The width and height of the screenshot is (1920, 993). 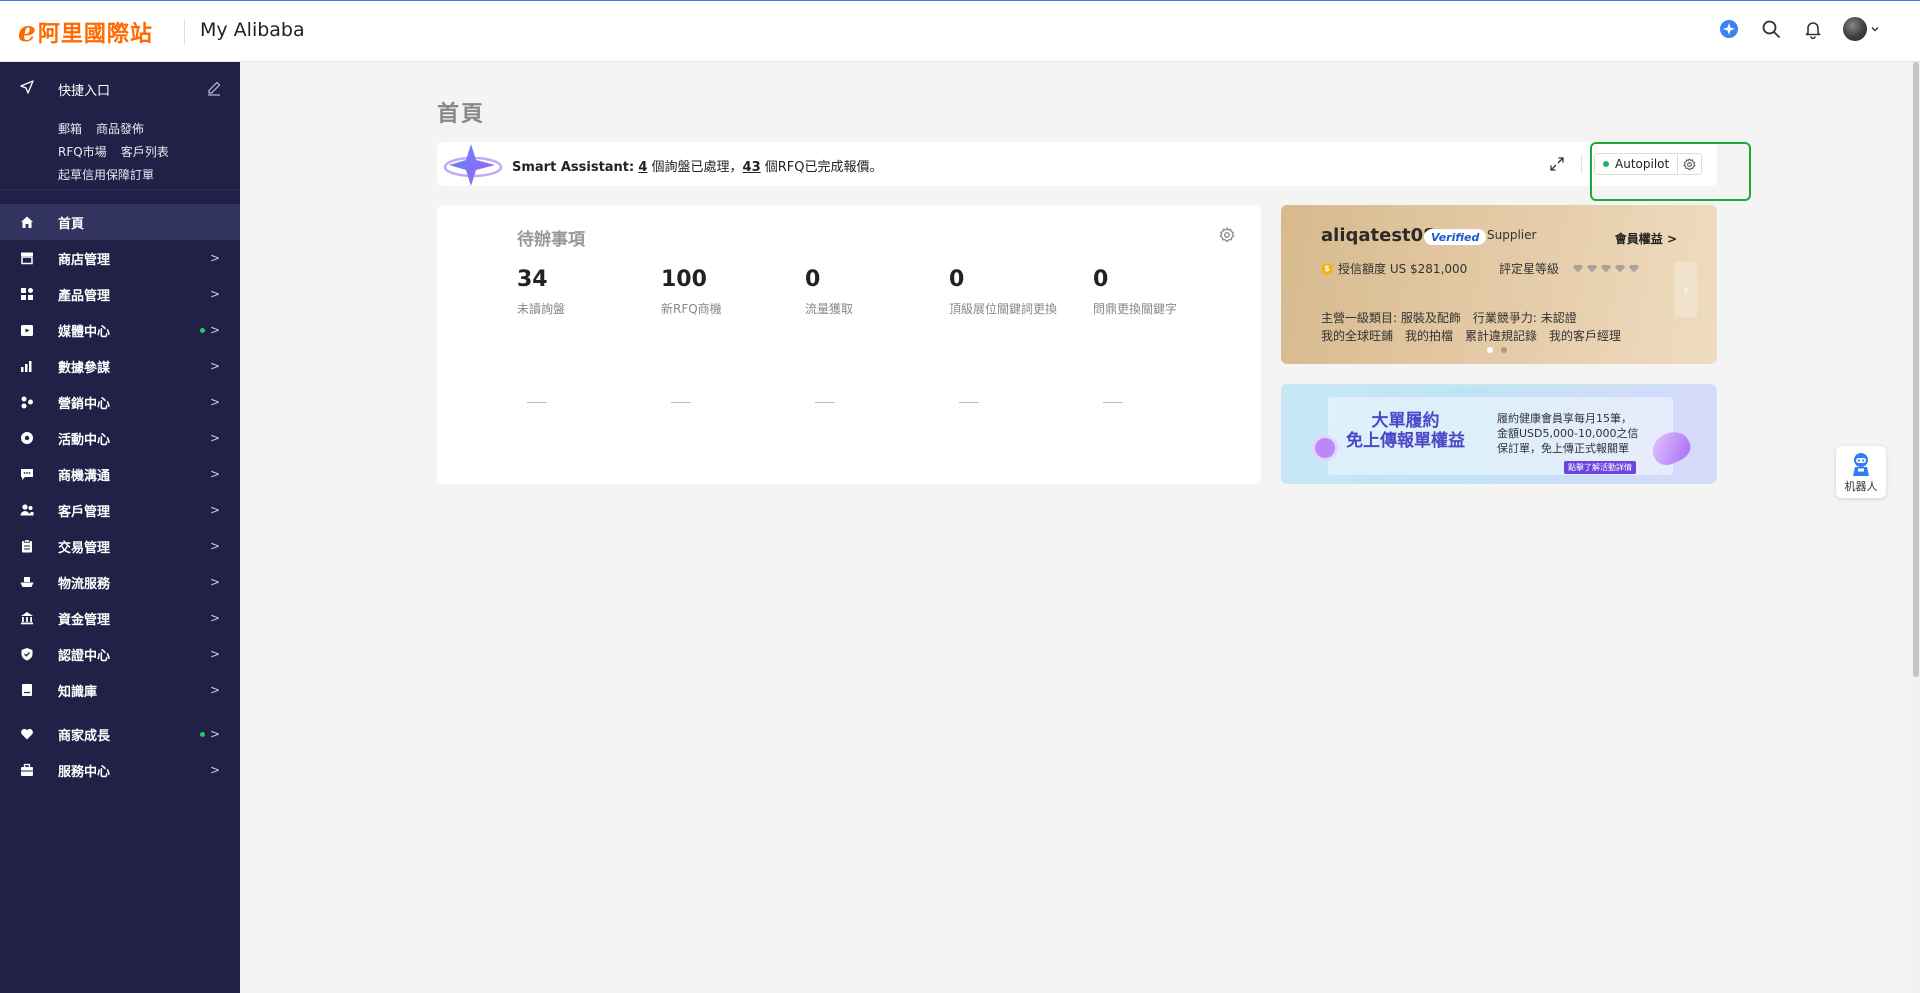 I want to click on quick-links: 郵箱 商品發佈 RFQ市場 客戶列表 起草信用保障訂單, so click(x=120, y=152).